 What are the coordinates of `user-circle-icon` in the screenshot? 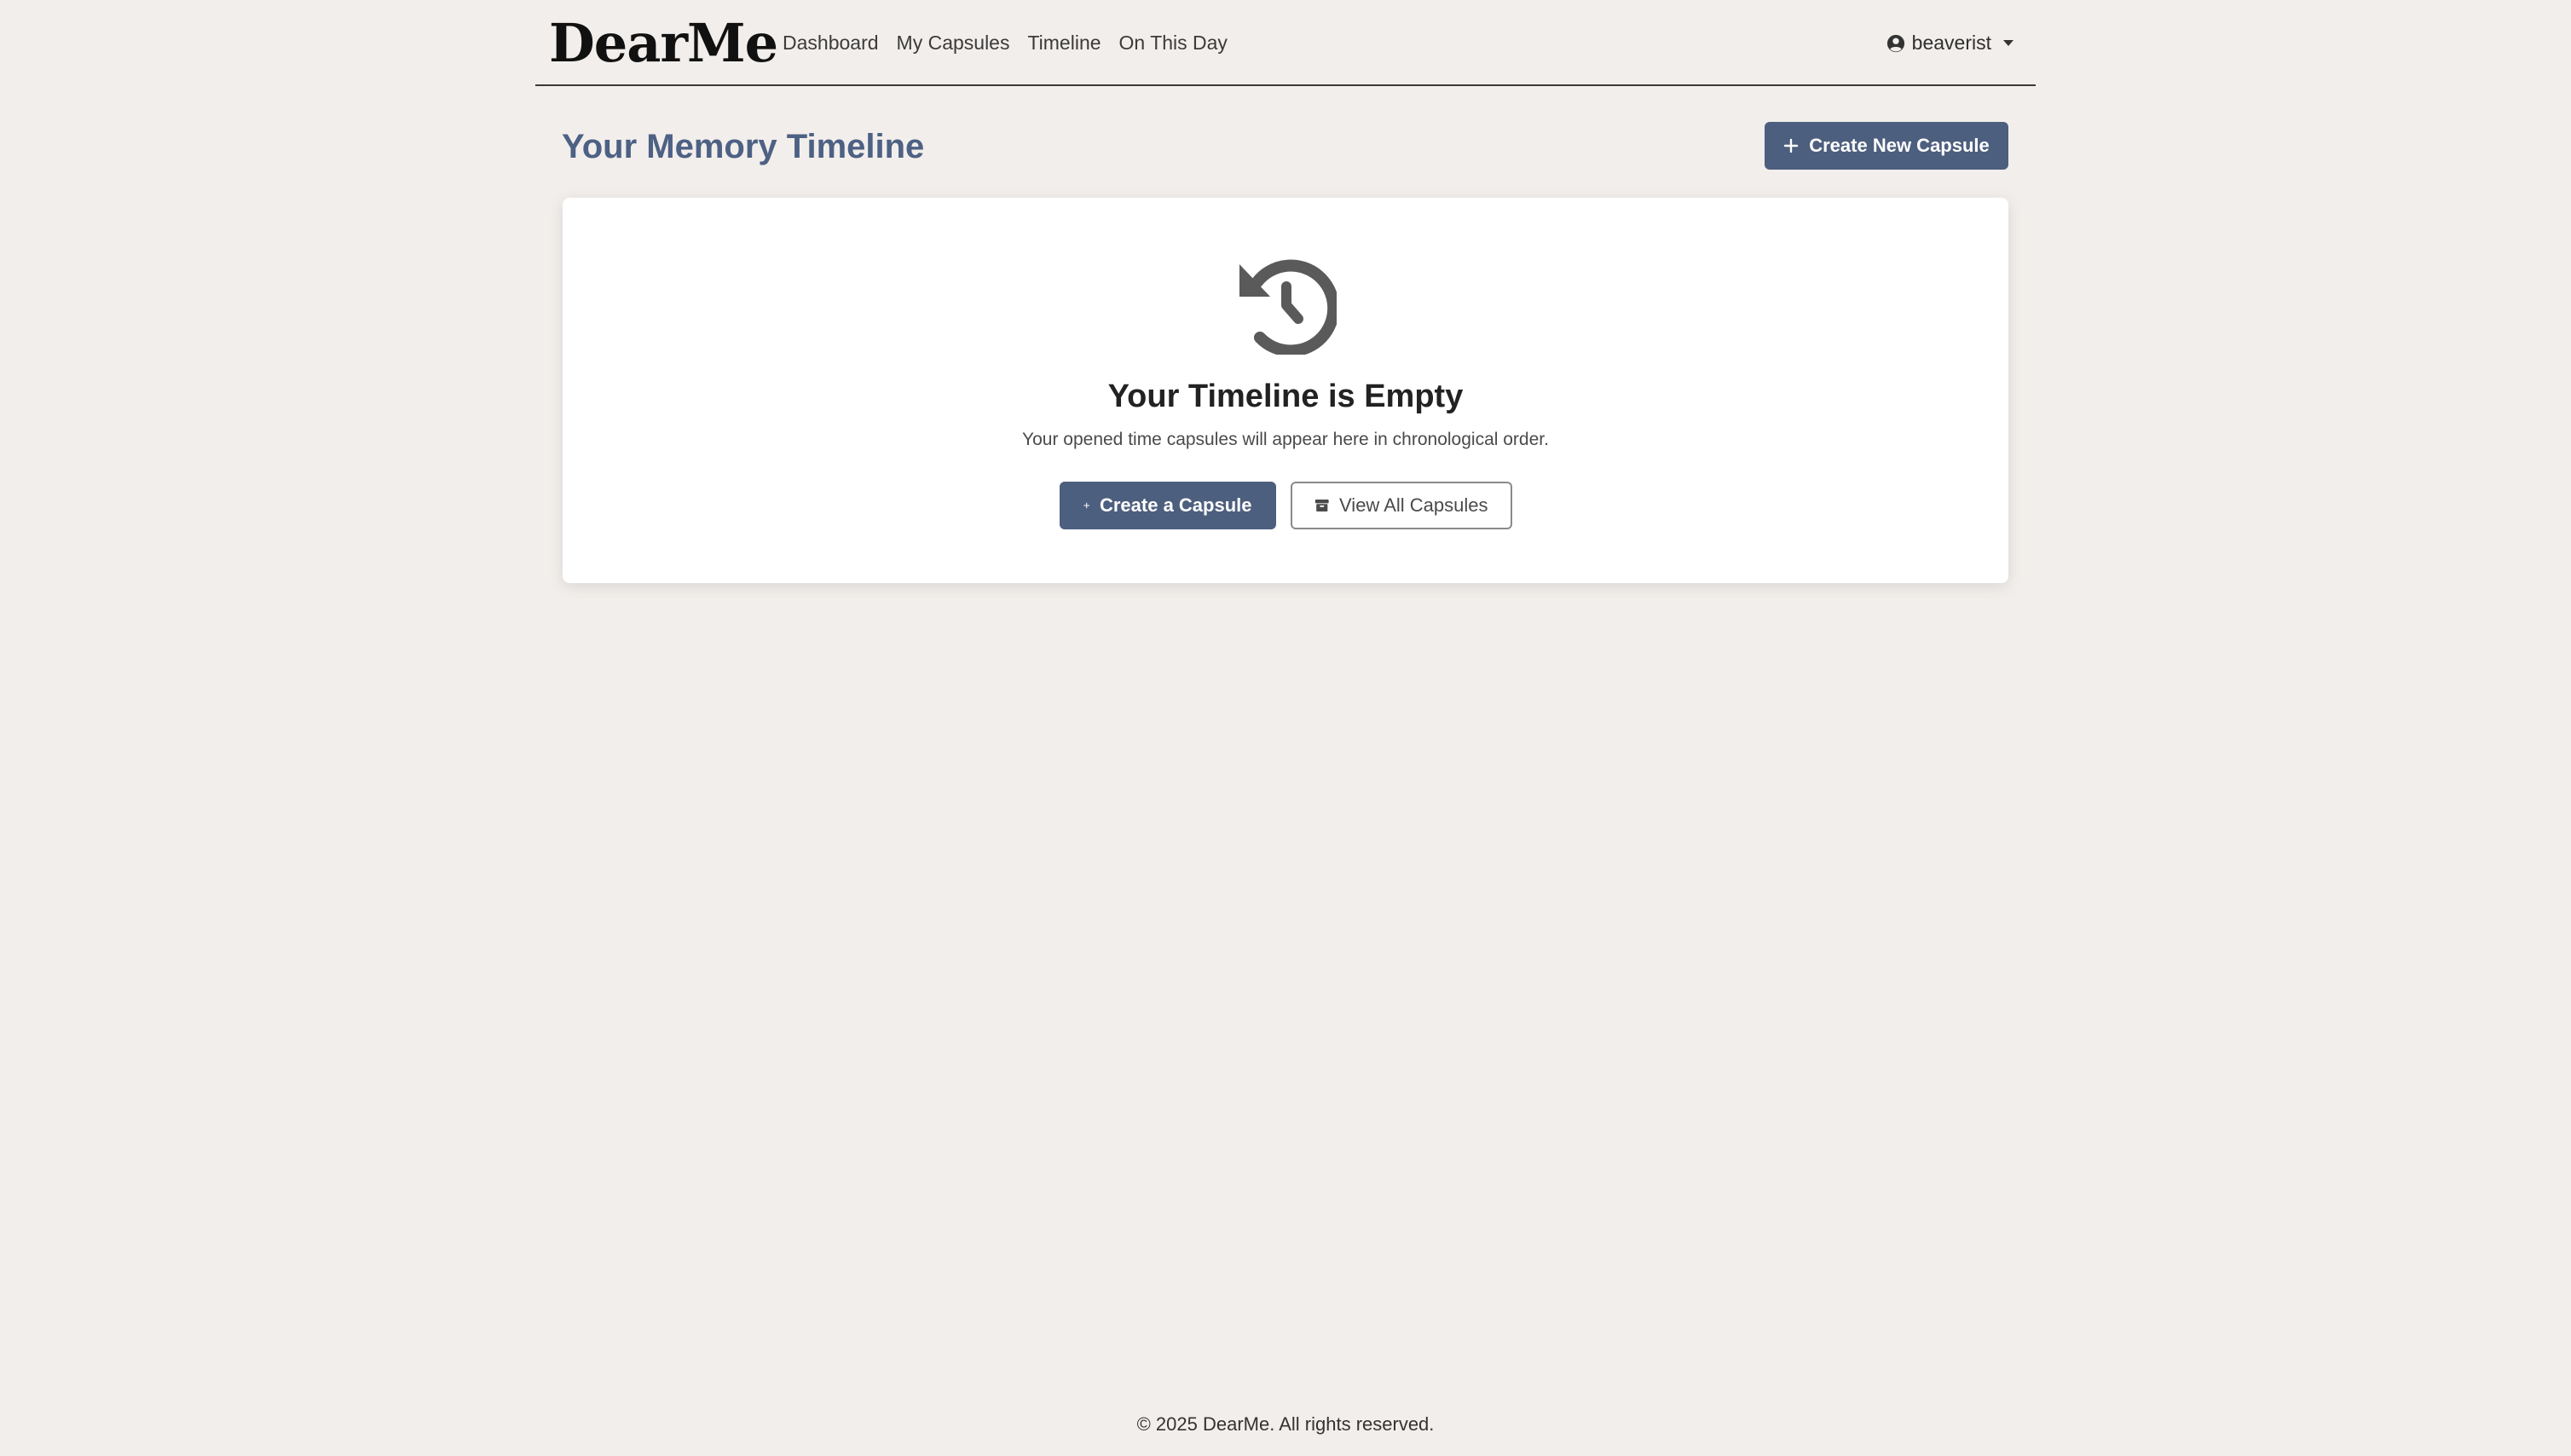 It's located at (1895, 43).